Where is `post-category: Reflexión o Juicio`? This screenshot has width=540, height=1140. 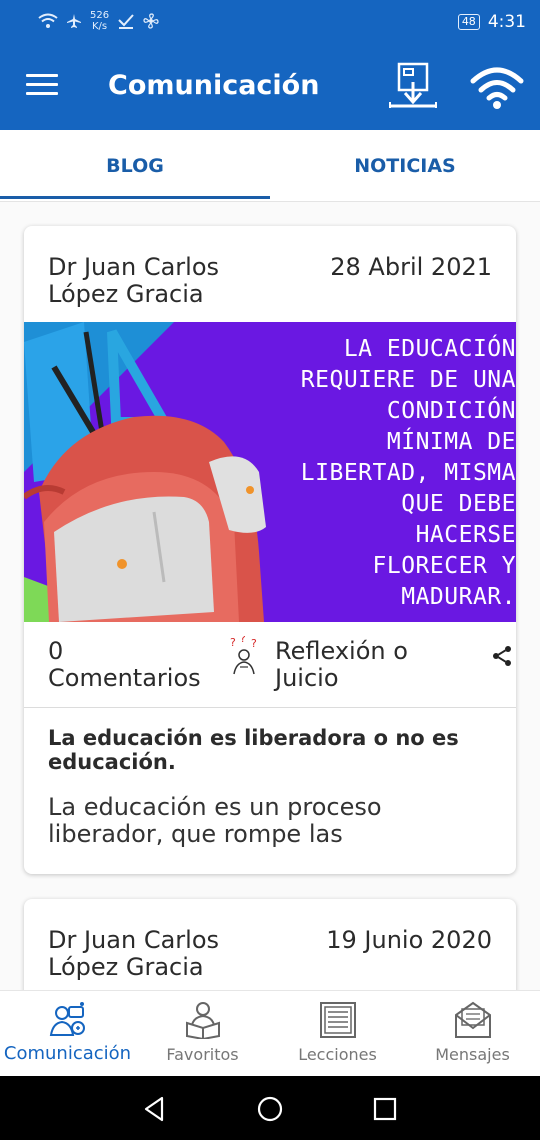 post-category: Reflexión o Juicio is located at coordinates (341, 664).